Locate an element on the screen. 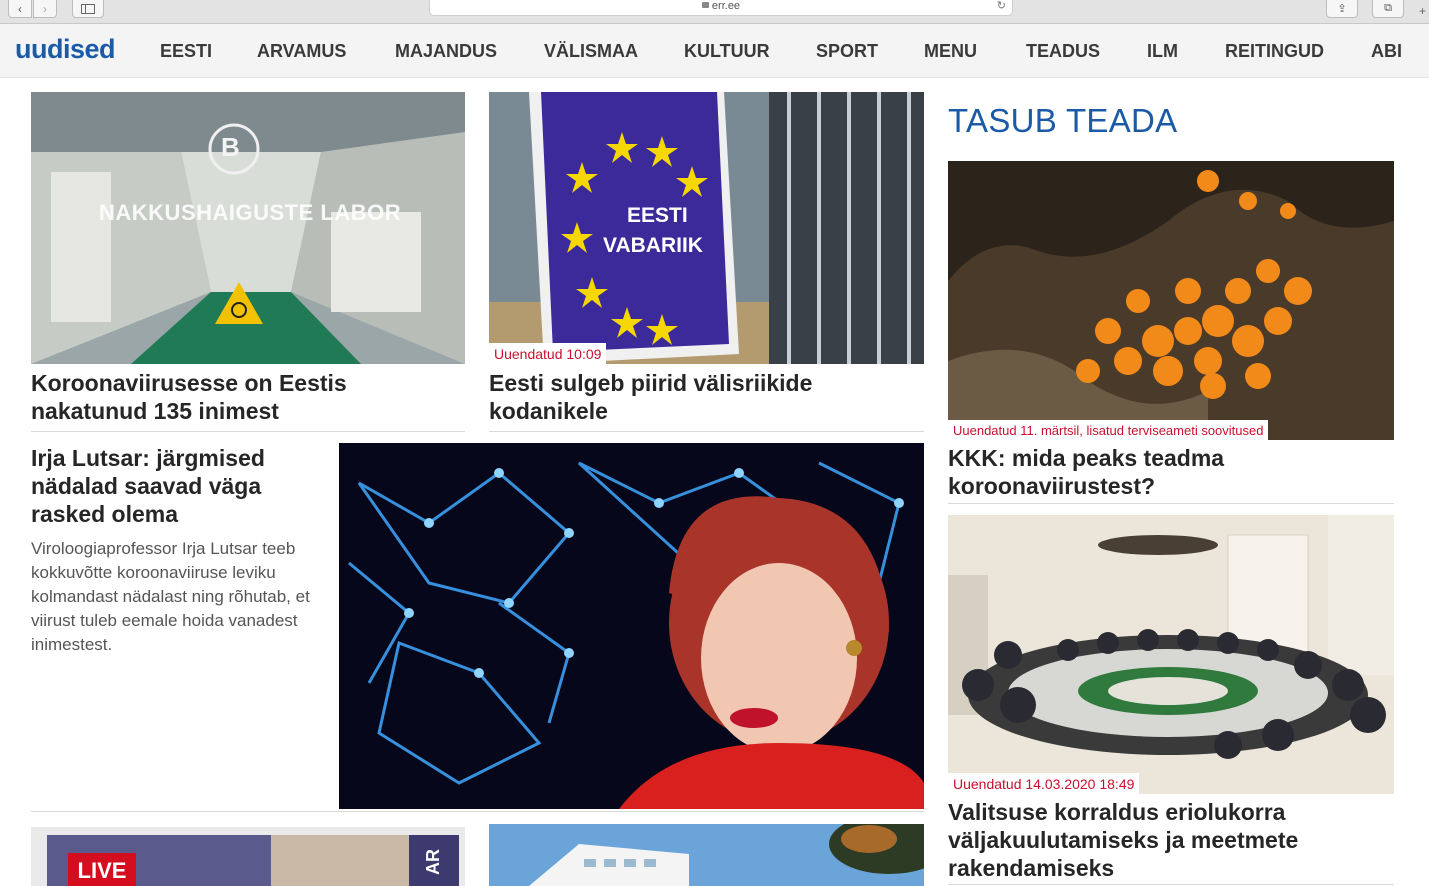 The height and width of the screenshot is (886, 1429). back-icon: ‹ is located at coordinates (20, 9).